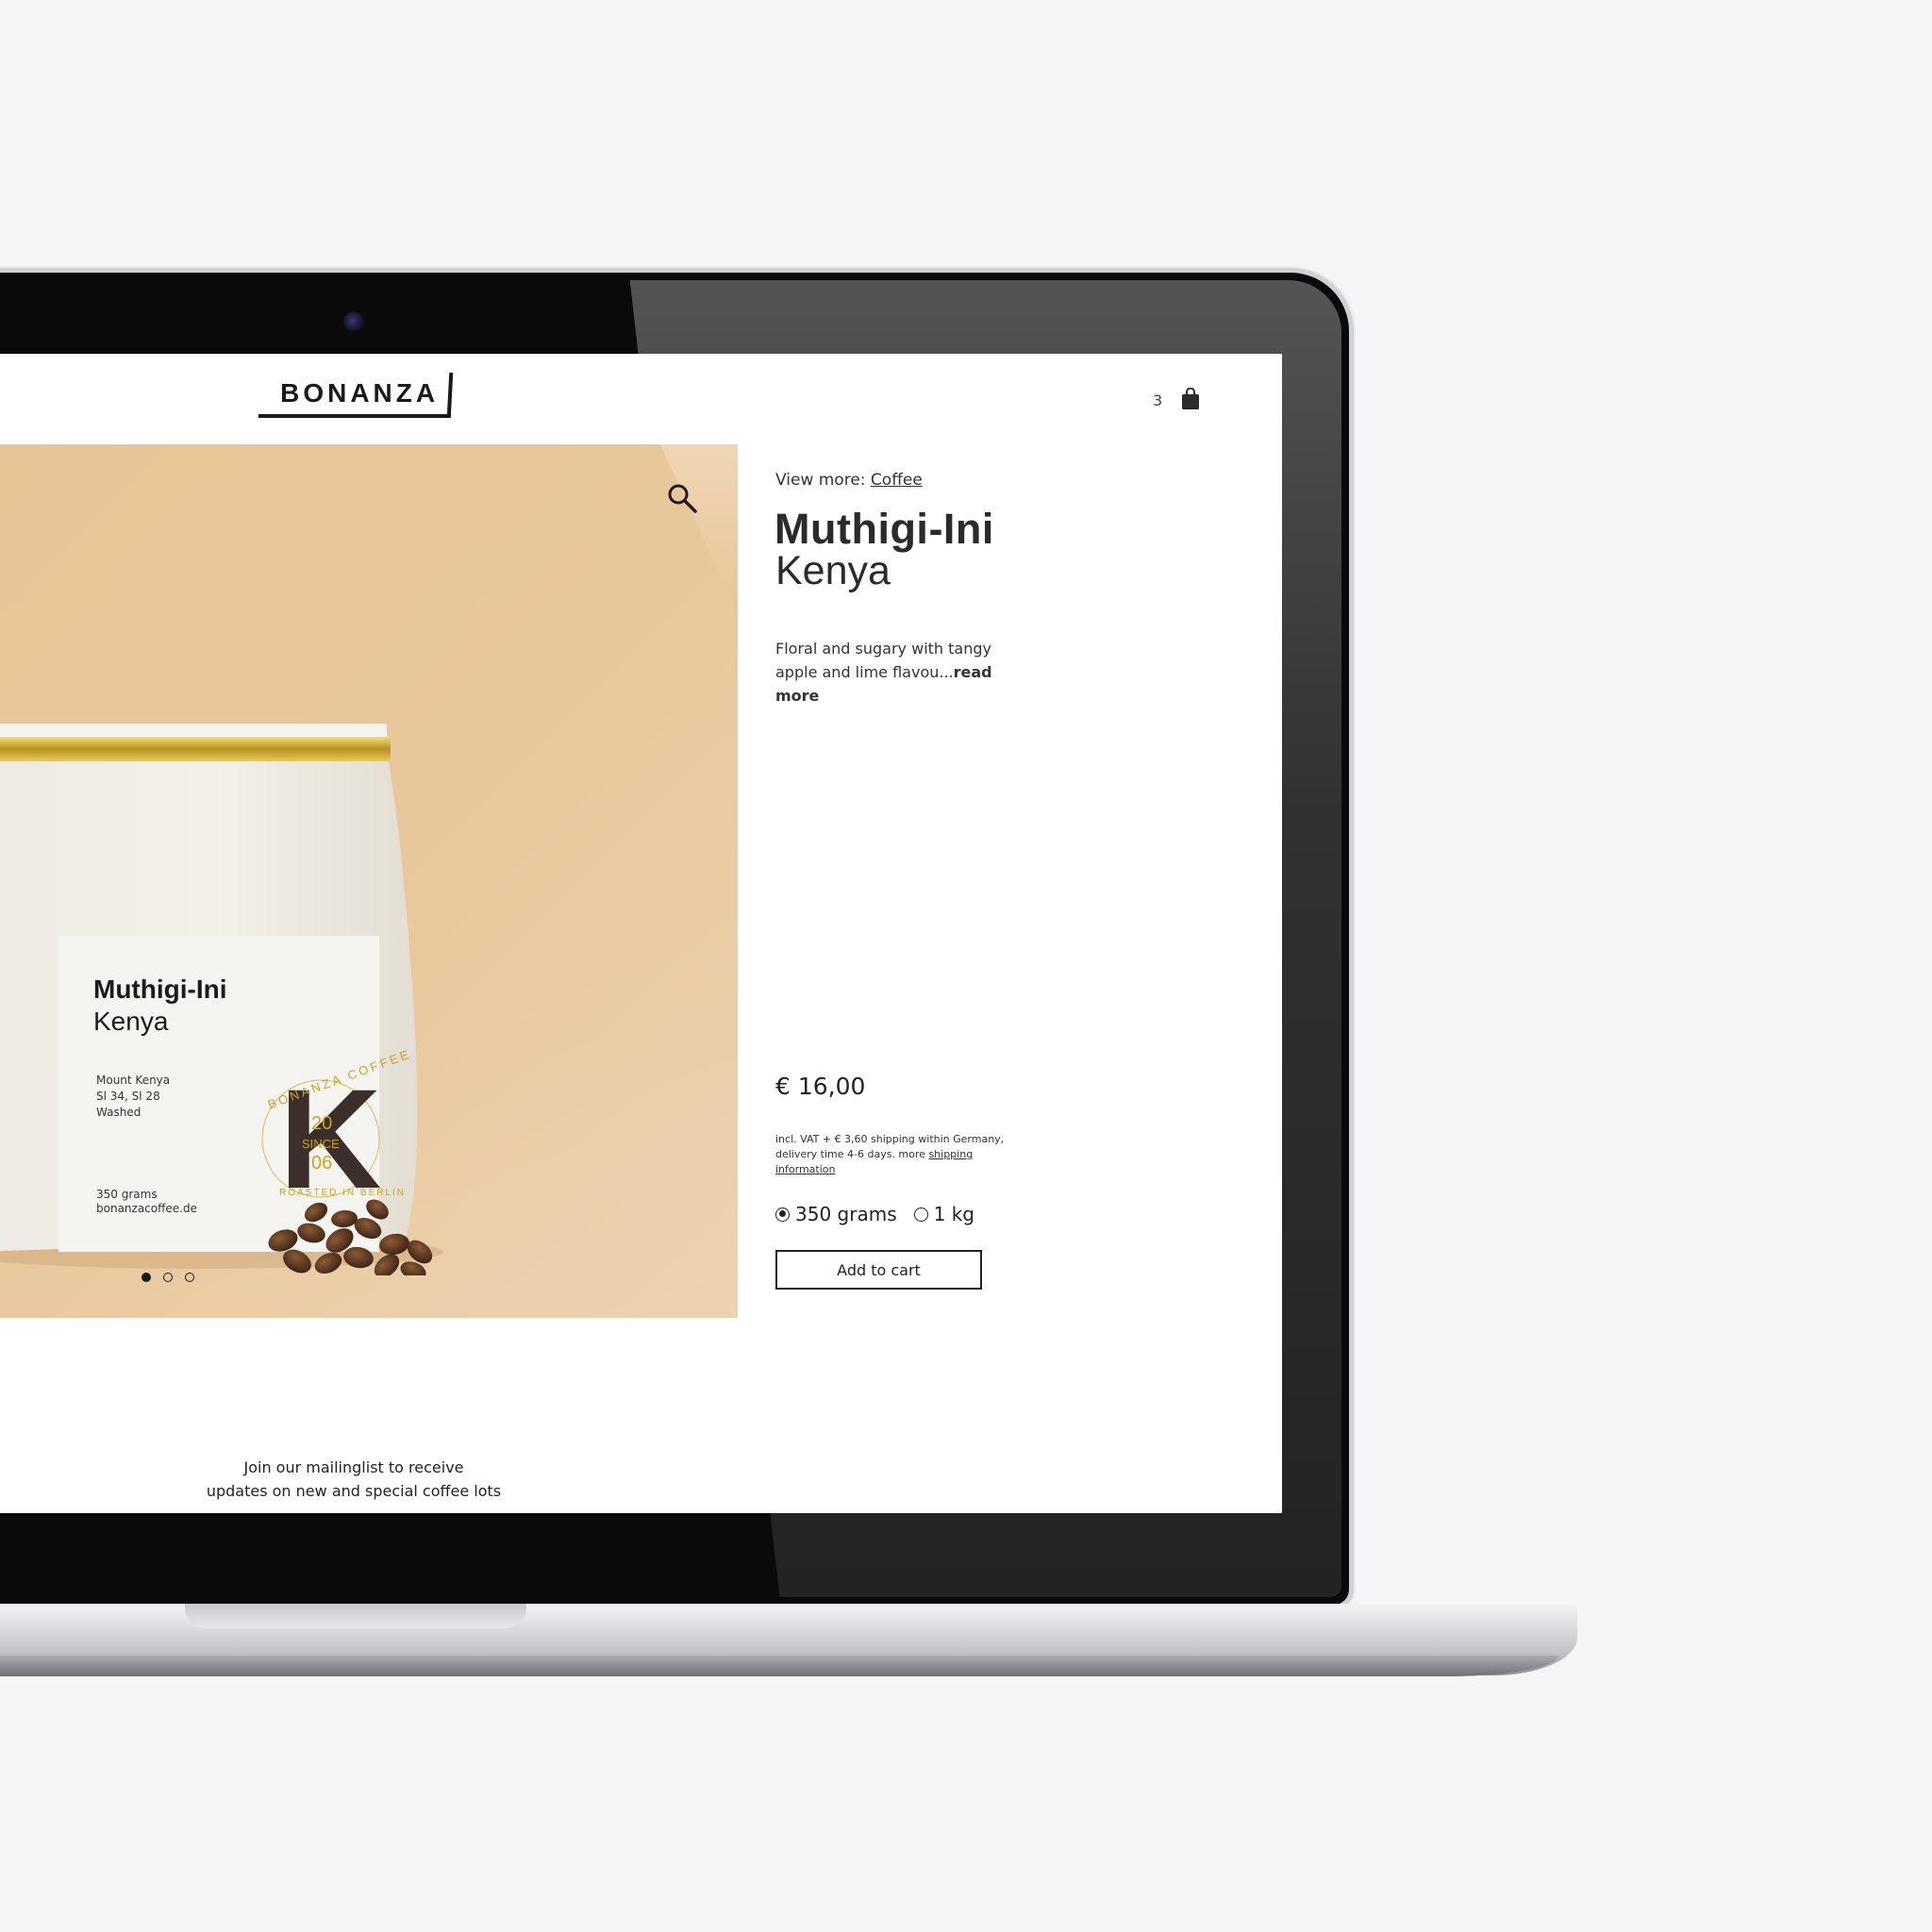 This screenshot has height=1932, width=1932. I want to click on webcam, so click(353, 321).